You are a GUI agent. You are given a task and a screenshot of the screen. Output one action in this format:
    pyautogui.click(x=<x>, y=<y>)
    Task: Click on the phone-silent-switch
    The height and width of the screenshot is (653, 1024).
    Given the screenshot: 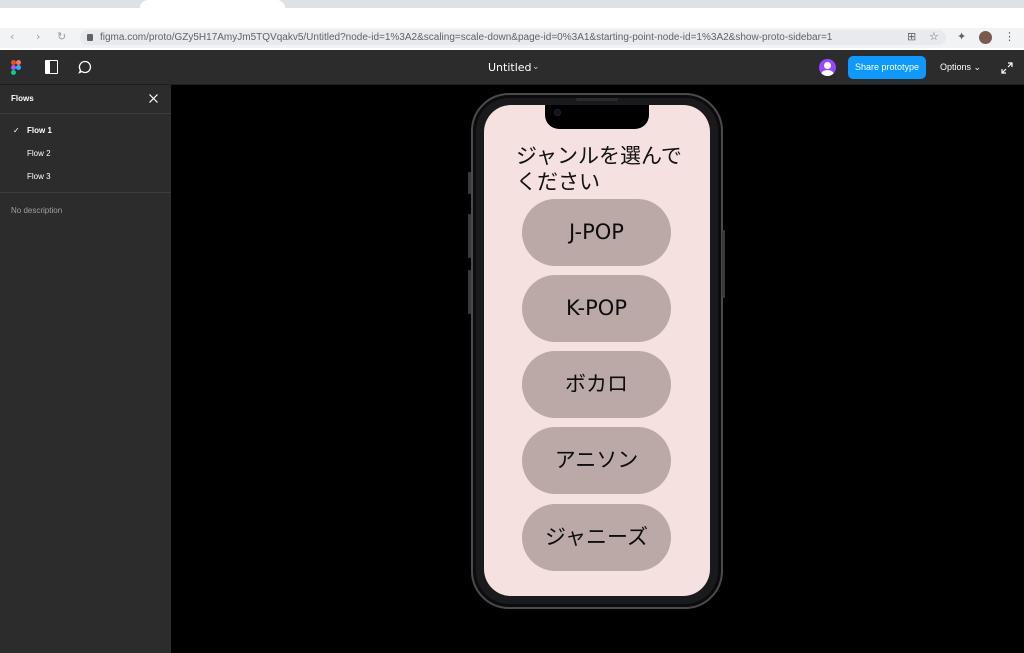 What is the action you would take?
    pyautogui.click(x=469, y=183)
    